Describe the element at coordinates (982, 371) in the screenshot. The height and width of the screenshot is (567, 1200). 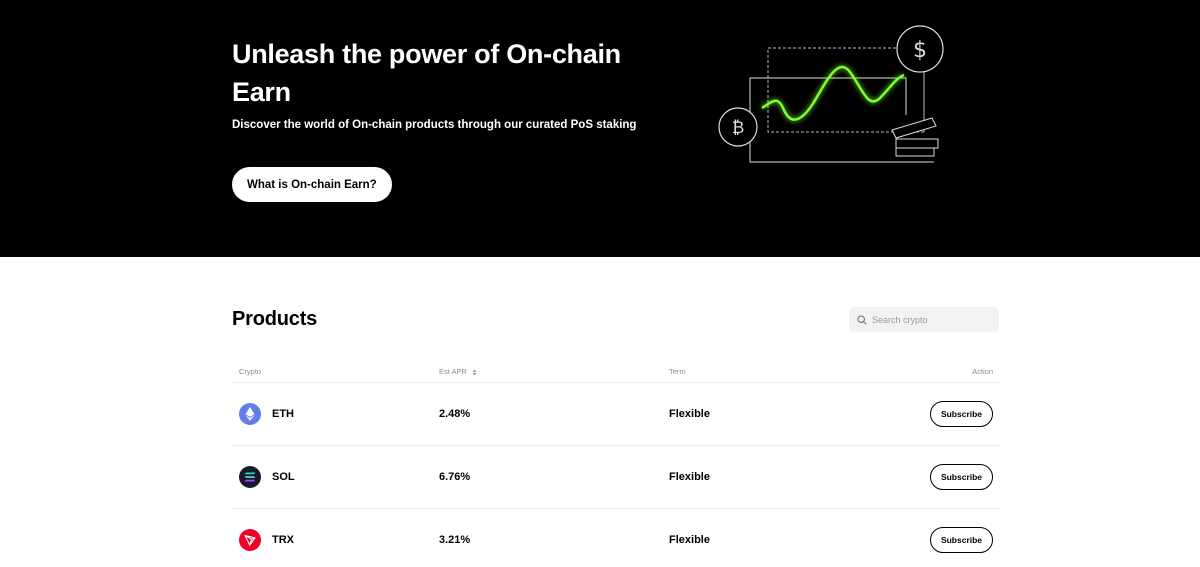
I see `column-header-action: Action` at that location.